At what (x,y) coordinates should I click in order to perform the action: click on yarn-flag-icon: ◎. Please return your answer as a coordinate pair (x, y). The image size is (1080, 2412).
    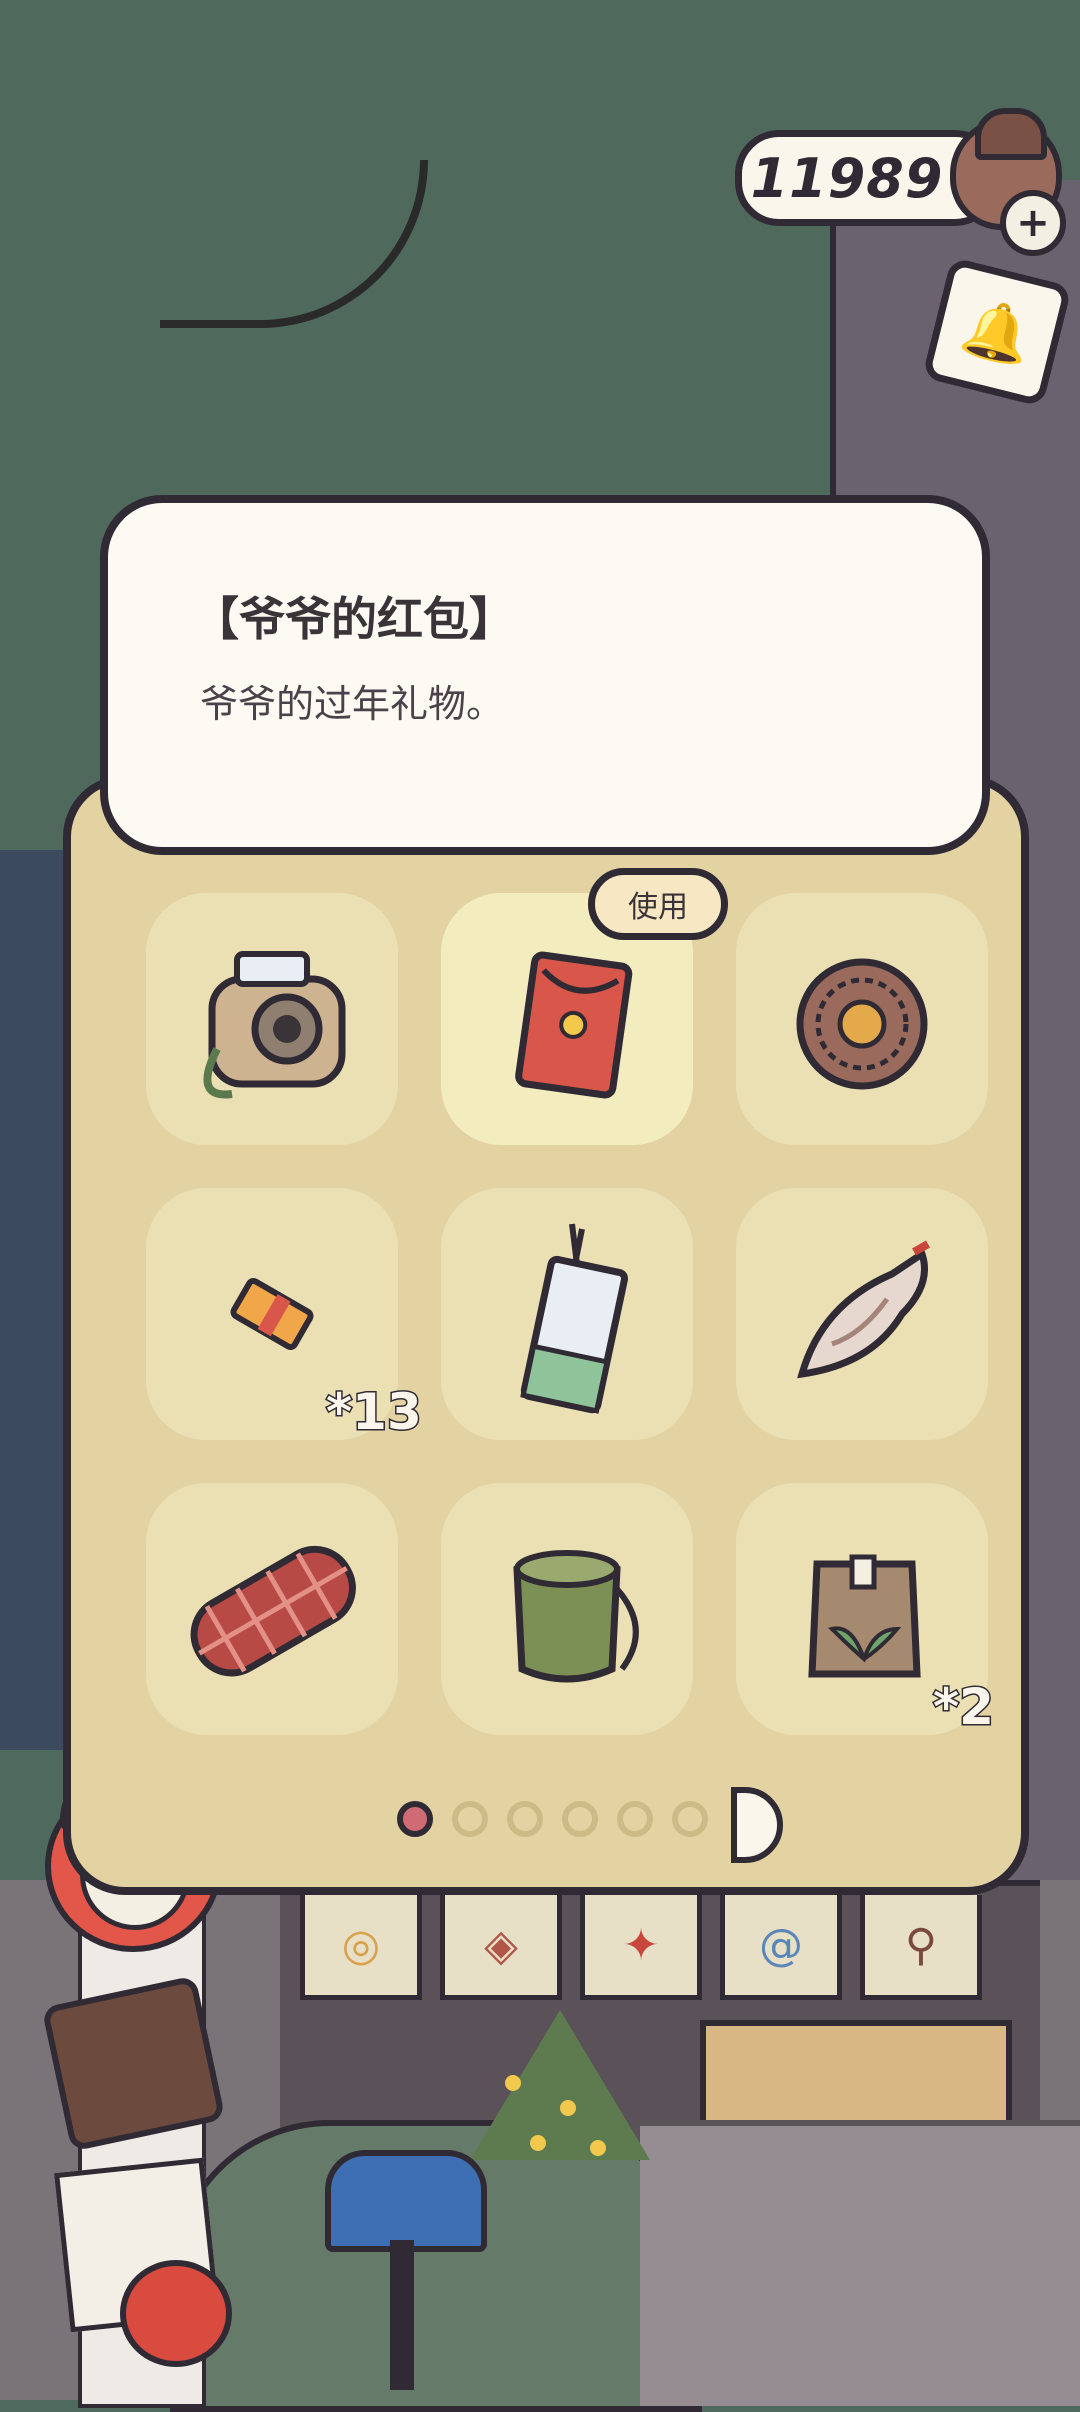
    Looking at the image, I should click on (361, 1947).